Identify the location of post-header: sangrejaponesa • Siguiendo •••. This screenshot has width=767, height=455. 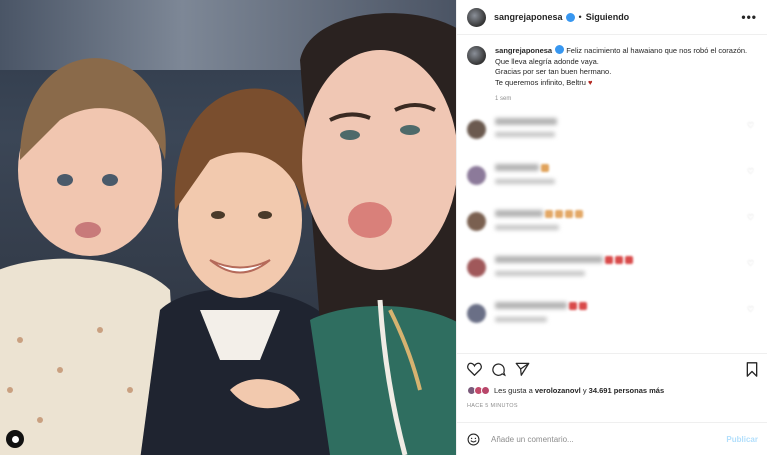
(612, 17).